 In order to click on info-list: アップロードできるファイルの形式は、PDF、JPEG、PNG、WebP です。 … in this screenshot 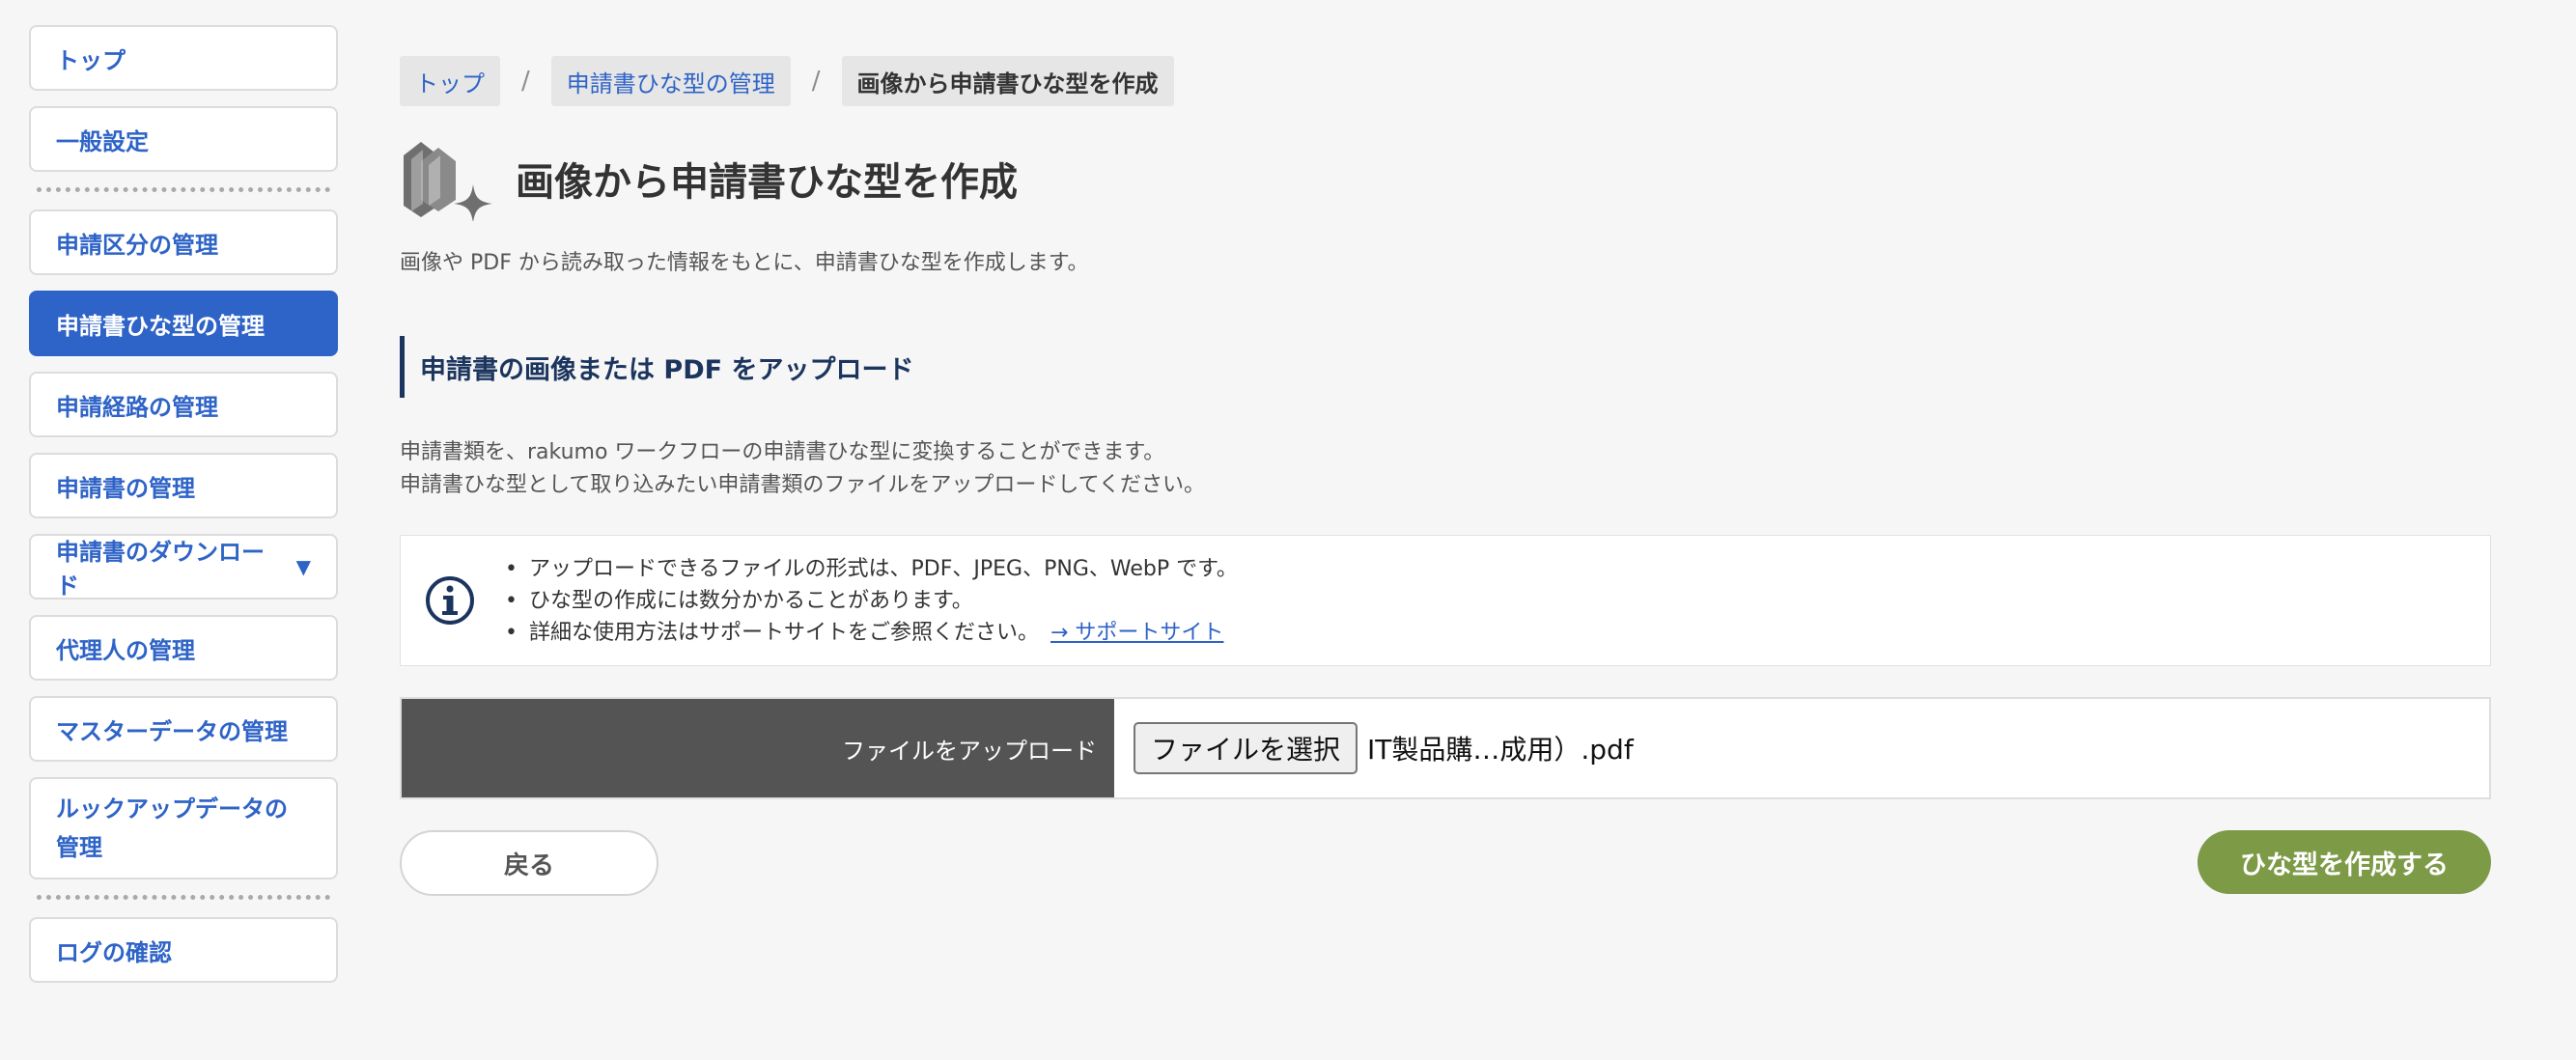, I will do `click(872, 601)`.